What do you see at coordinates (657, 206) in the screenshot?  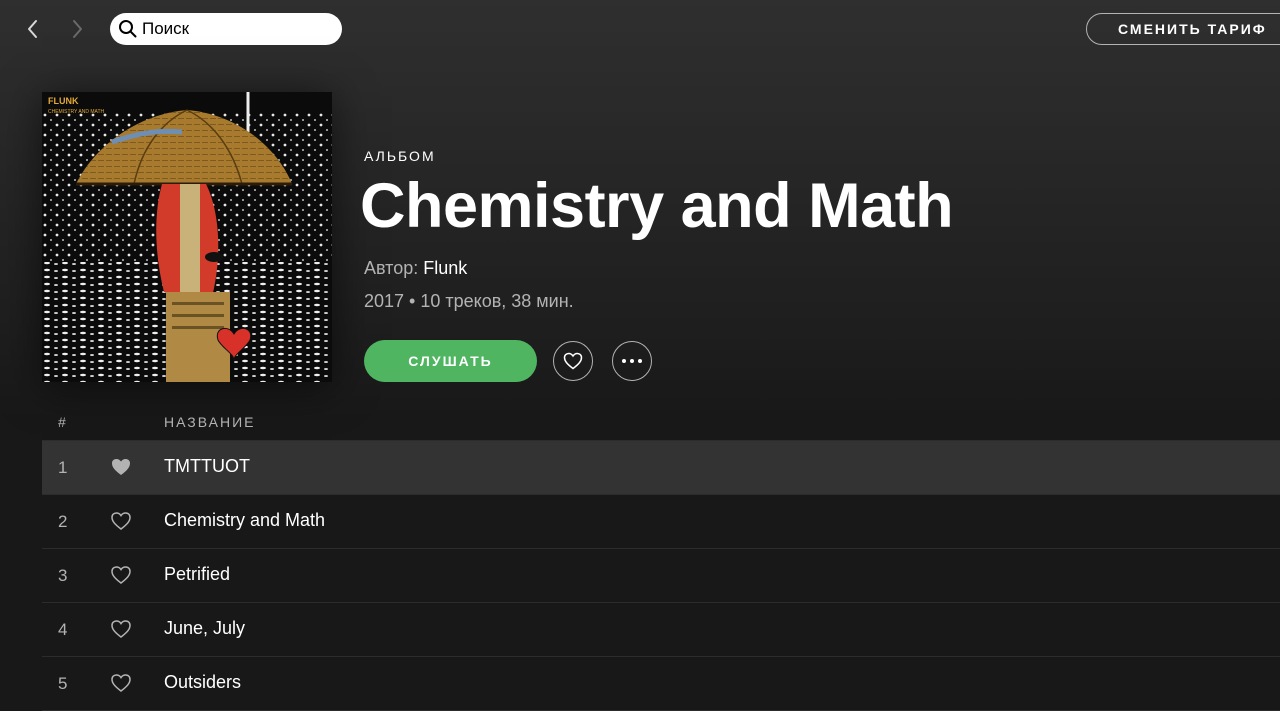 I see `album-title: Chemistry and Math` at bounding box center [657, 206].